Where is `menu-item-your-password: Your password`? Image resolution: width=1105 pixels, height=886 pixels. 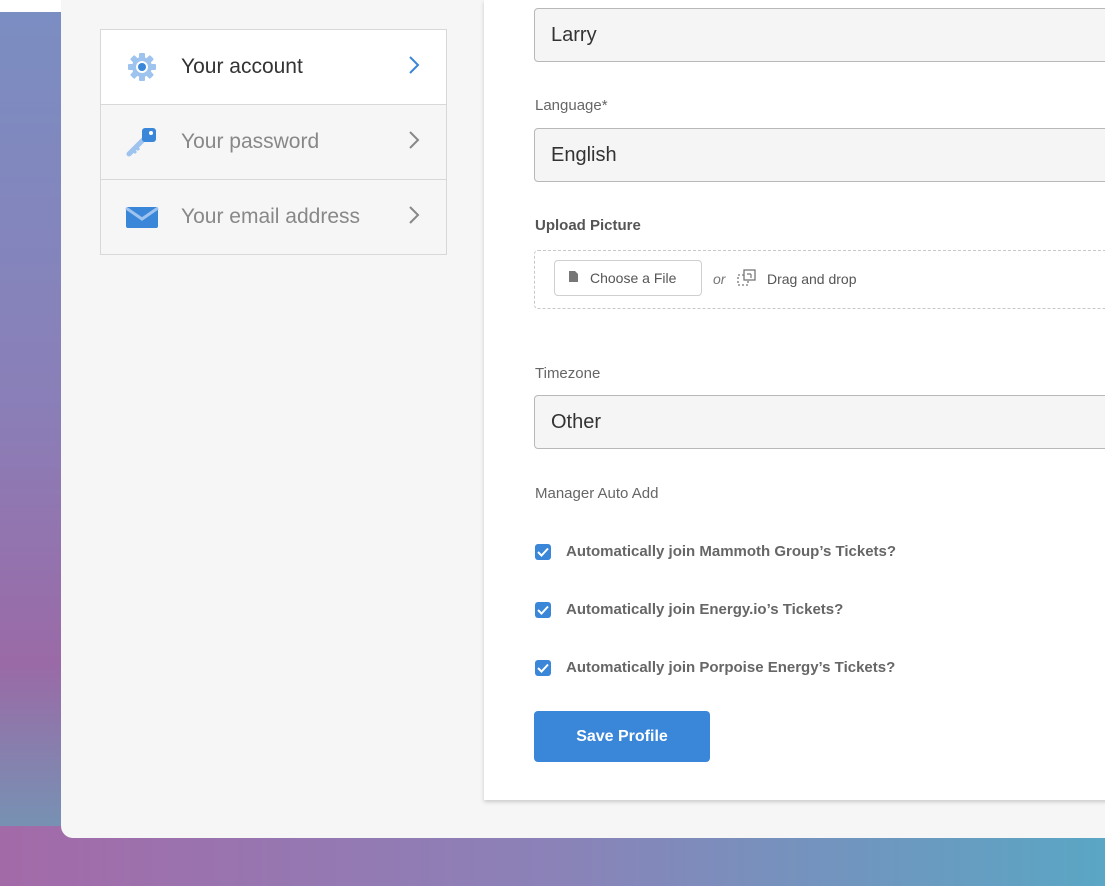 menu-item-your-password: Your password is located at coordinates (273, 142).